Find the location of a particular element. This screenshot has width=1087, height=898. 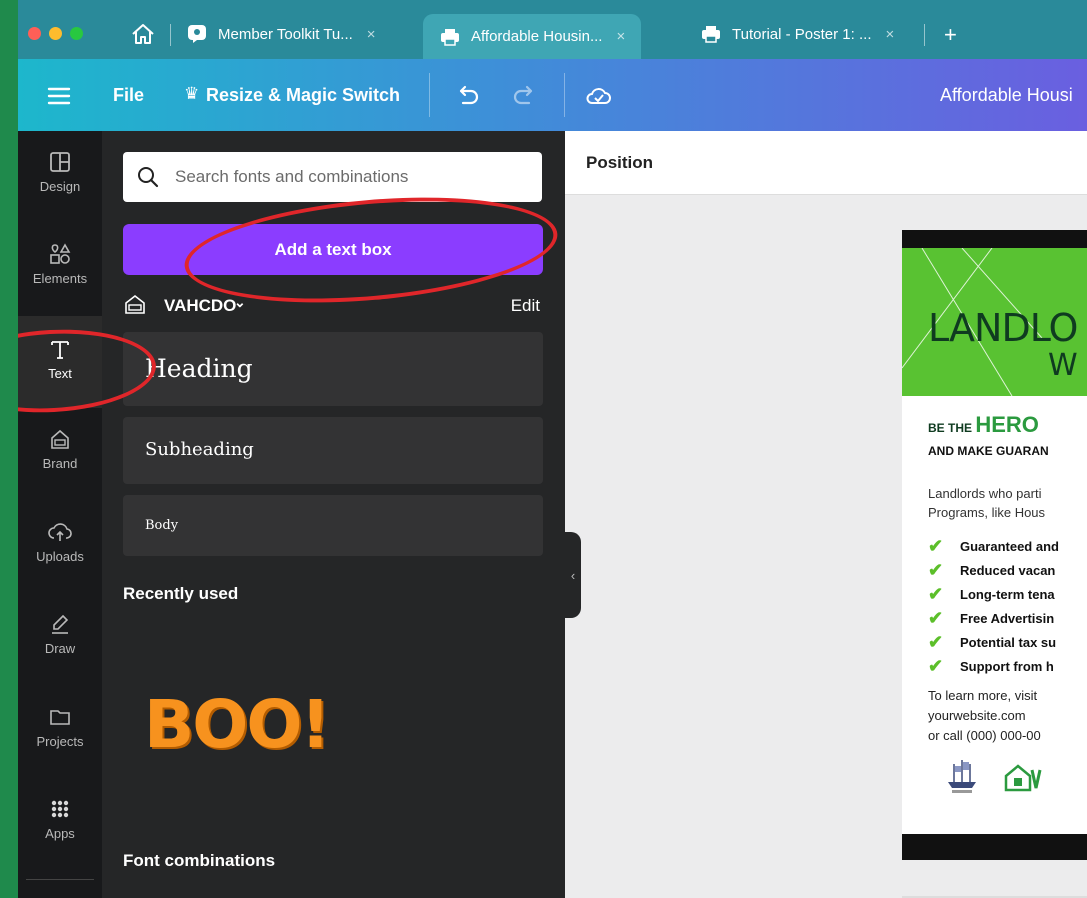

phone-line: or call (000) 000-00 is located at coordinates (984, 735).